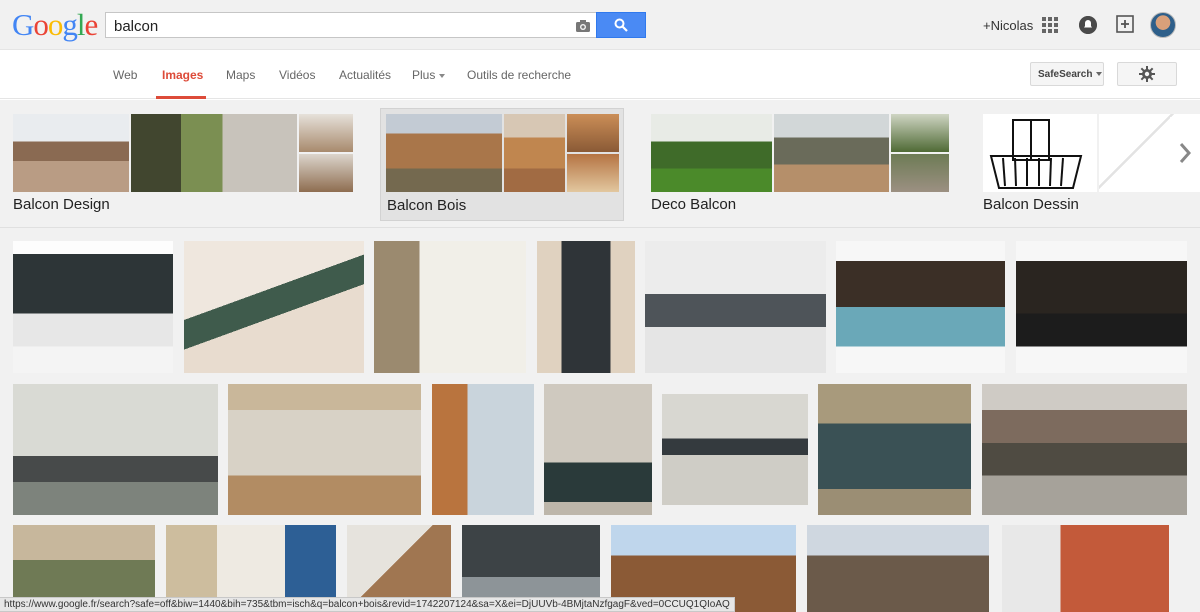 The width and height of the screenshot is (1200, 612). I want to click on active-tab-indicator, so click(181, 97).